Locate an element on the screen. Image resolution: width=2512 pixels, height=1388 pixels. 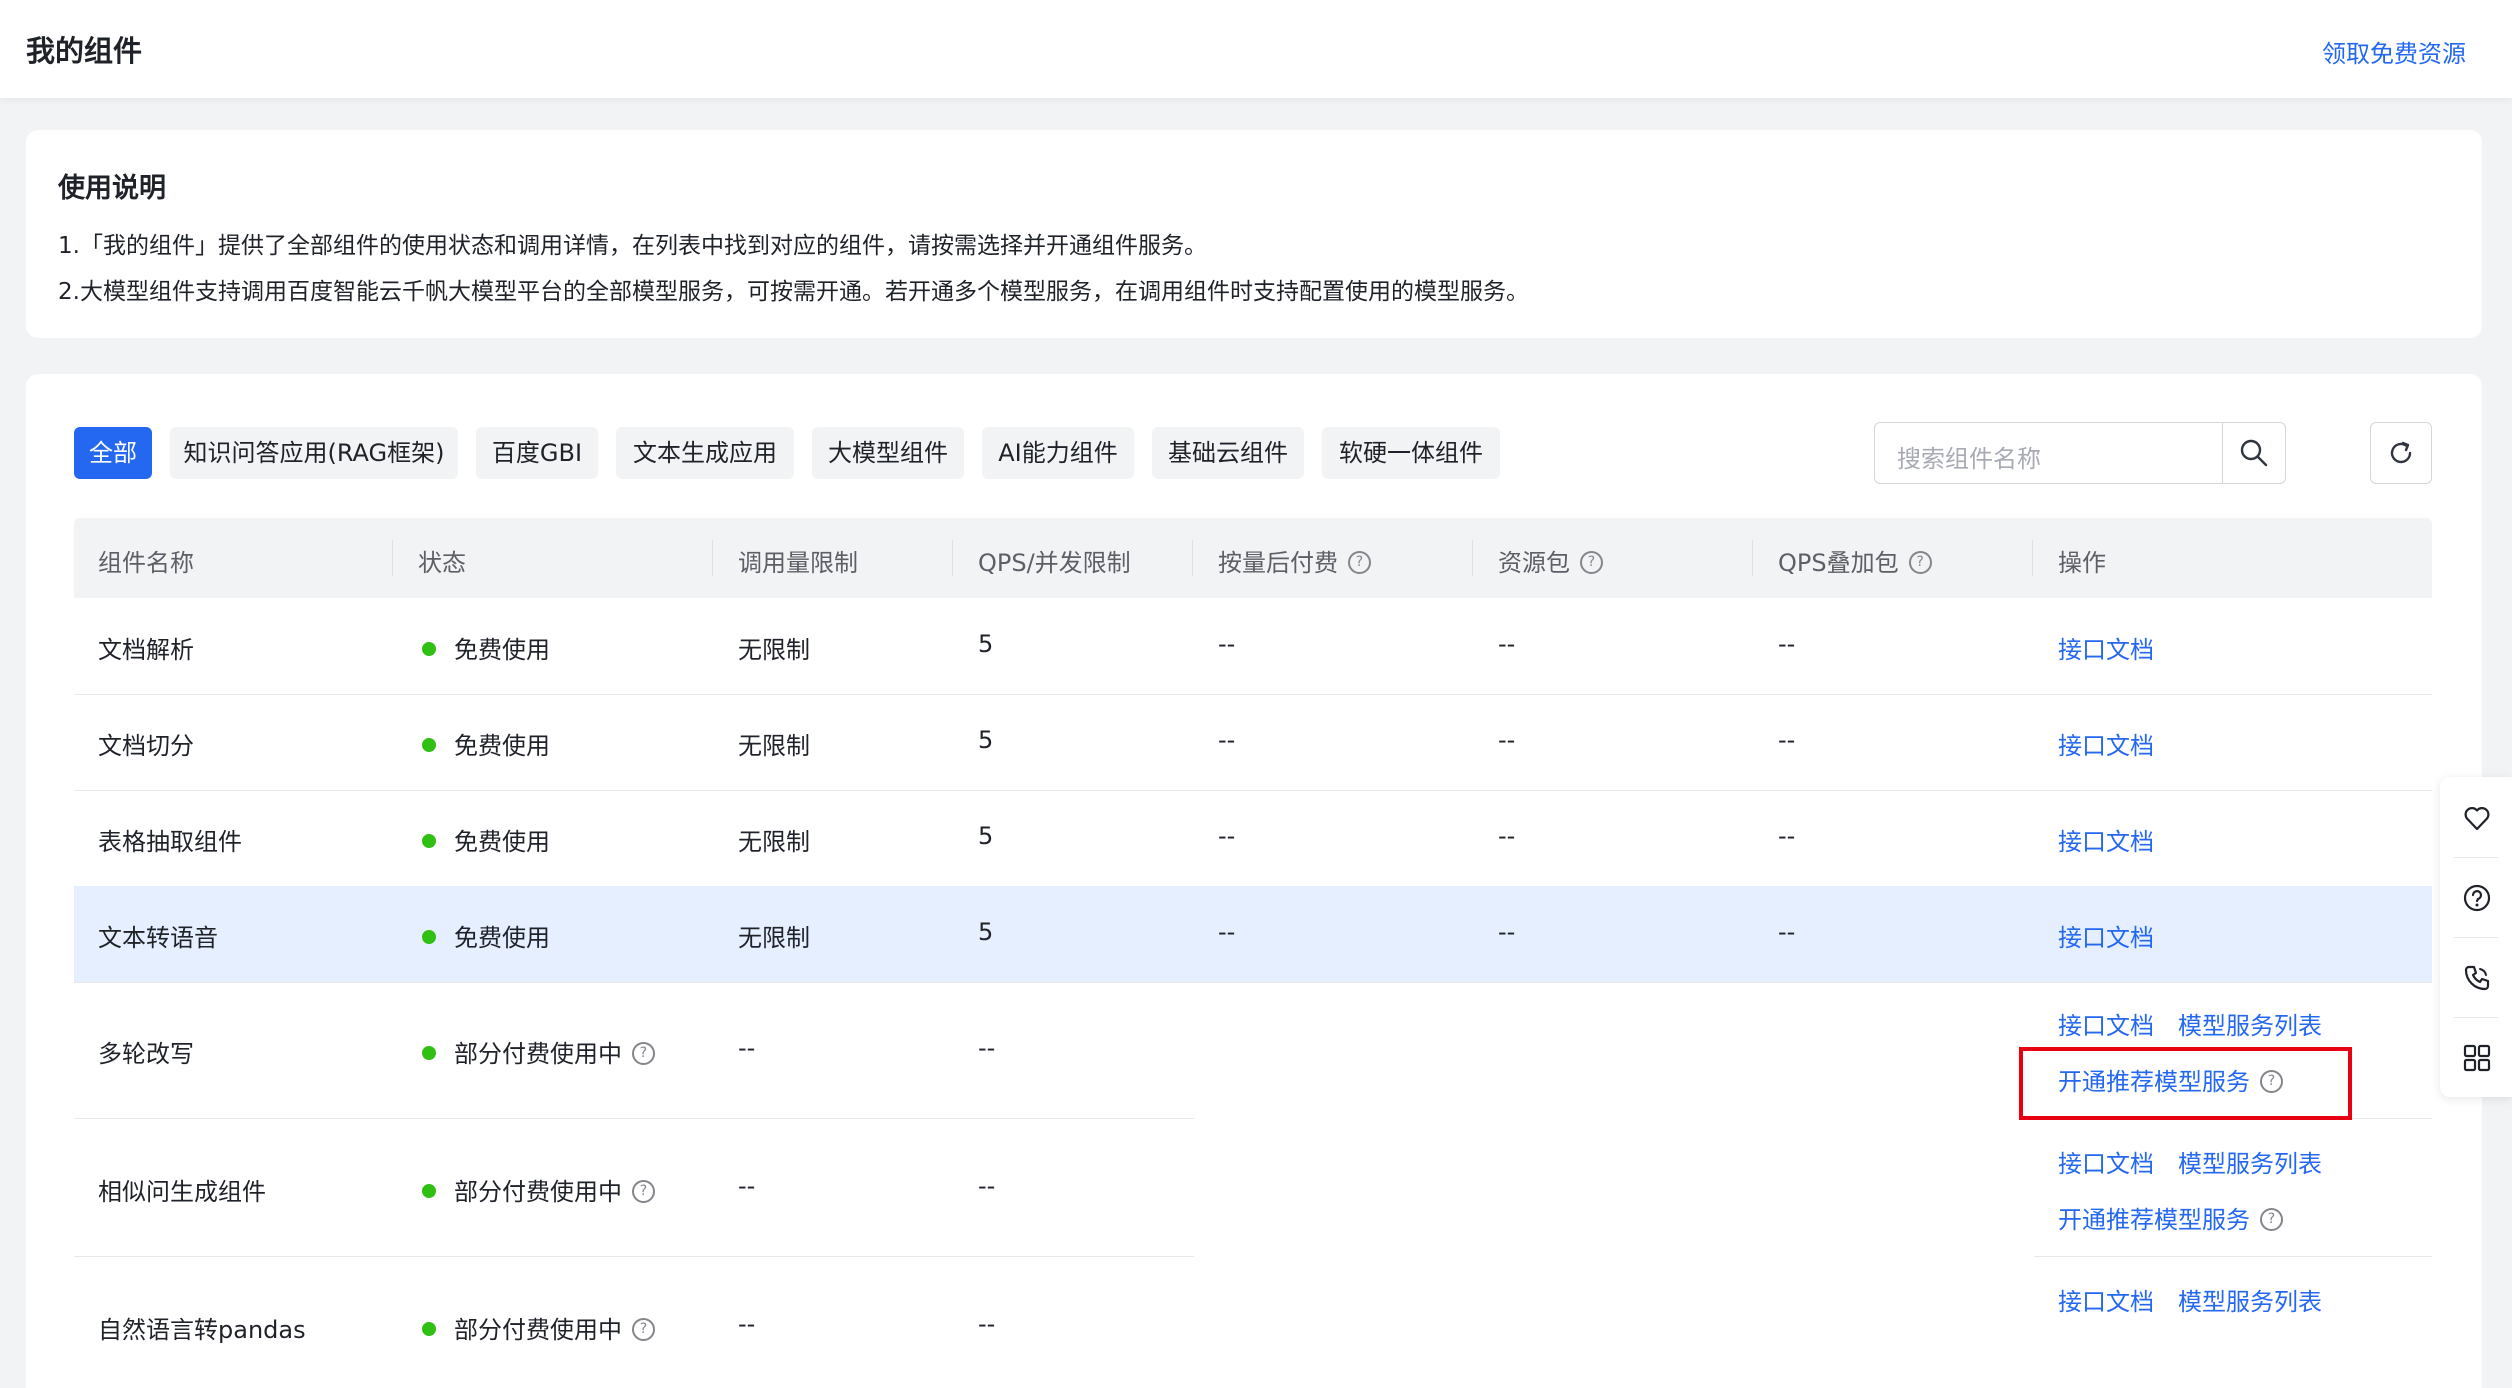
qps-pack: -- is located at coordinates (1787, 932).